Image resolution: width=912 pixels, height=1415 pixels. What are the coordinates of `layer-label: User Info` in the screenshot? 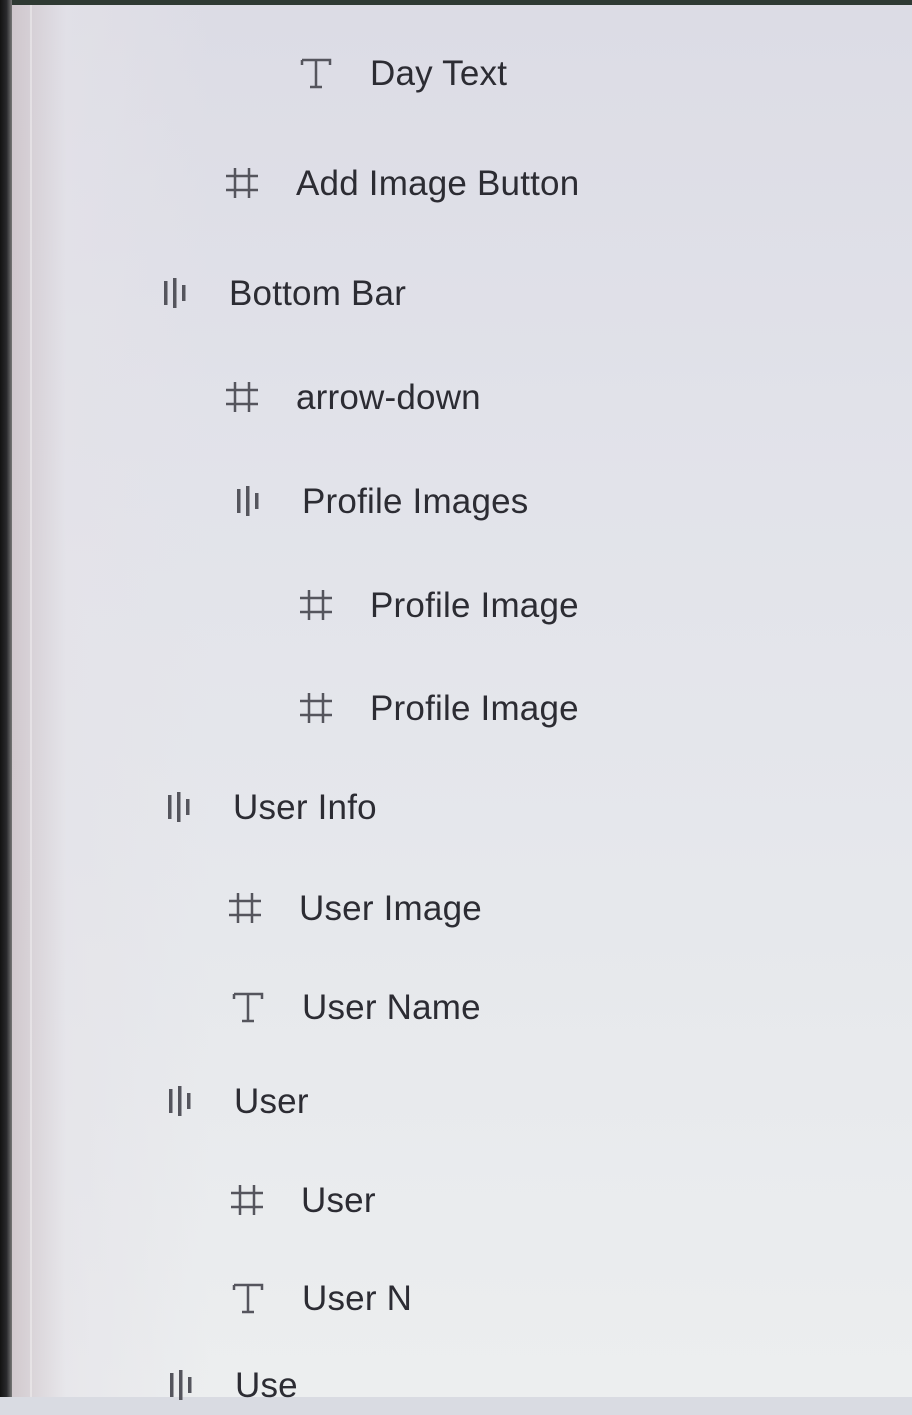 It's located at (305, 807).